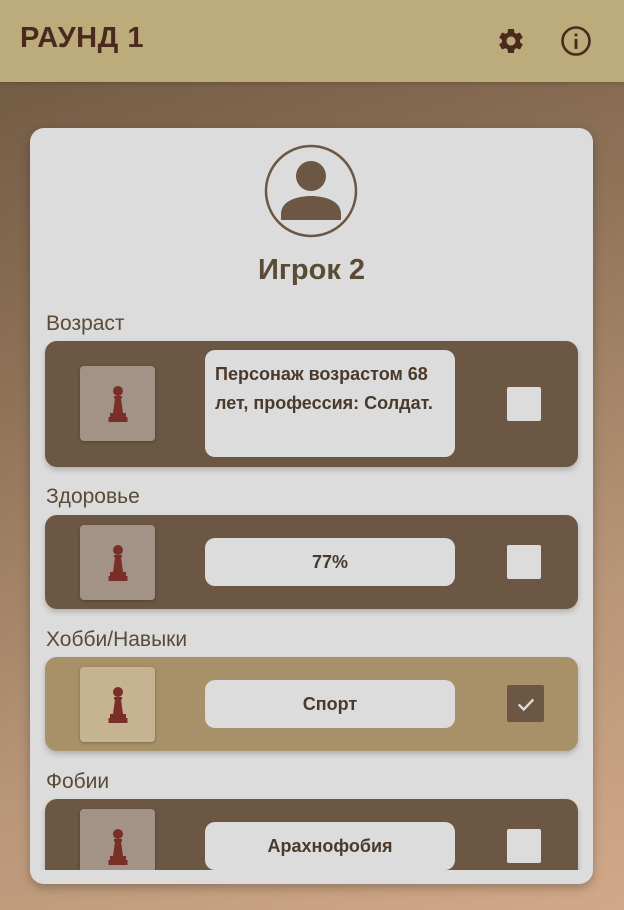 This screenshot has width=624, height=910. Describe the element at coordinates (330, 704) in the screenshot. I see `trait-value: Спорт` at that location.